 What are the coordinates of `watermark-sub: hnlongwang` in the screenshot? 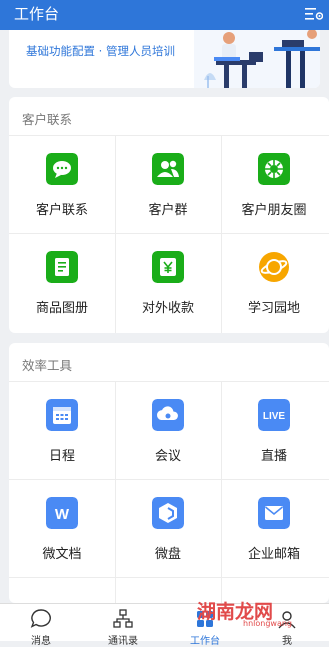 It's located at (267, 623).